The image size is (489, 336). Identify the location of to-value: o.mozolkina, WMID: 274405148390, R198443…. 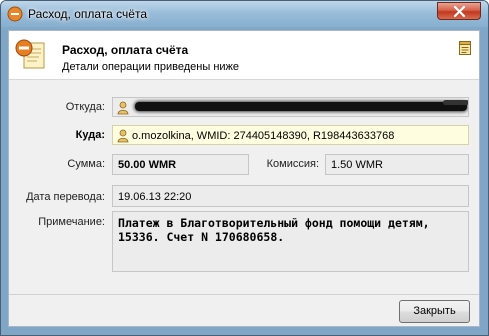
(263, 136).